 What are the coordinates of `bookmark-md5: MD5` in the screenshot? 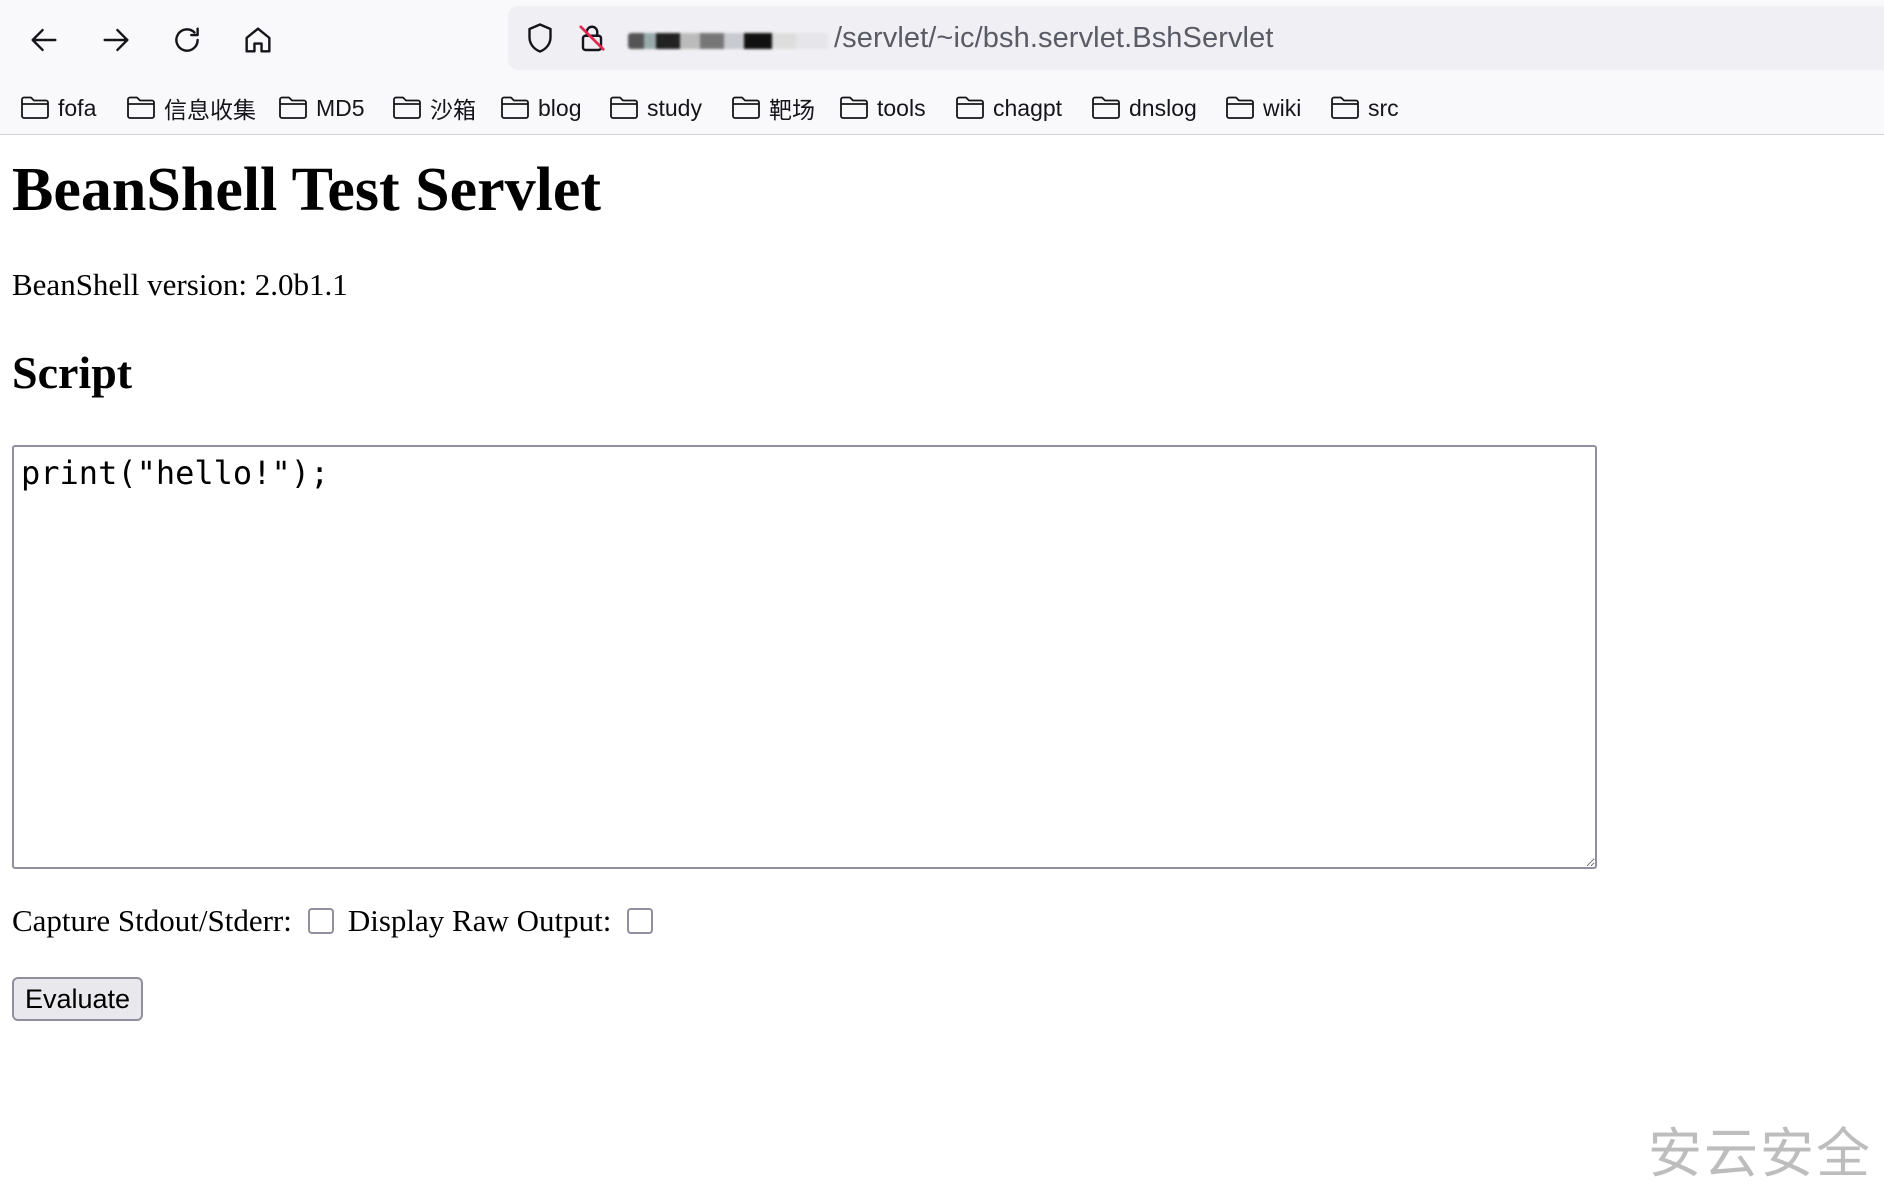 It's located at (321, 108).